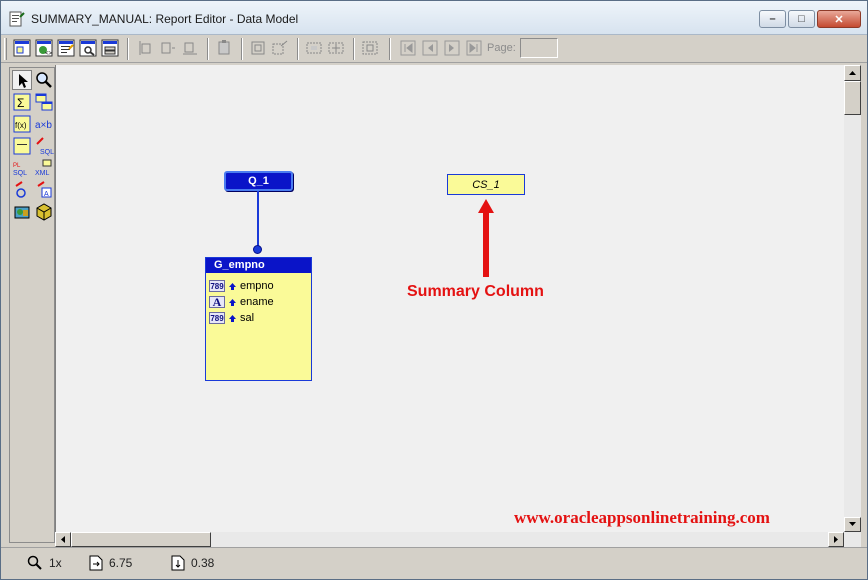 This screenshot has width=868, height=580. Describe the element at coordinates (258, 319) in the screenshot. I see `group-object: G_empno 789 empno A ename 789 sal` at that location.